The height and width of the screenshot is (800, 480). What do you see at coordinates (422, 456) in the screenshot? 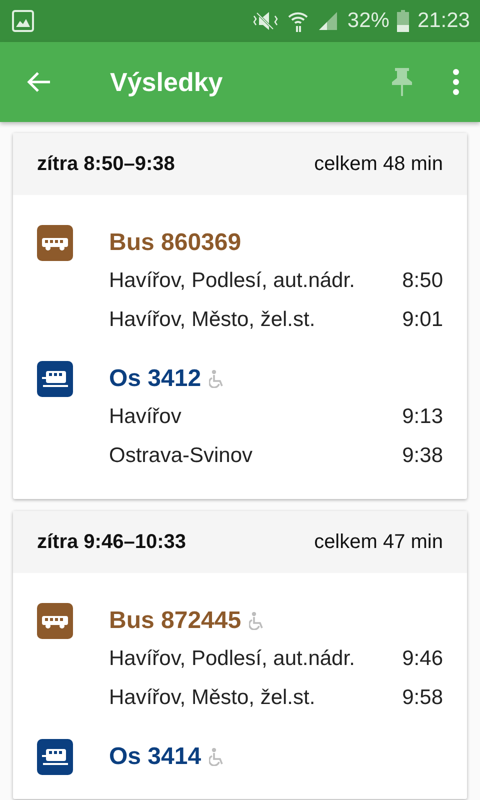
I see `stop-time: 9:38` at bounding box center [422, 456].